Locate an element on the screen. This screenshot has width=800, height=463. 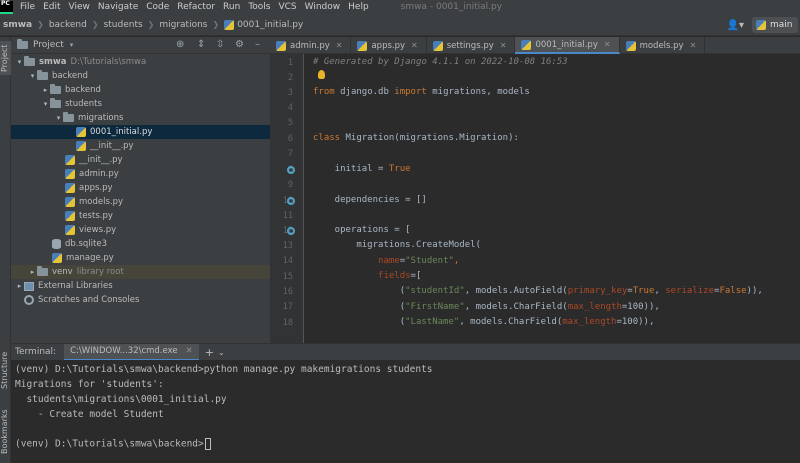
tree-row-manage: manage.py is located at coordinates (140, 258).